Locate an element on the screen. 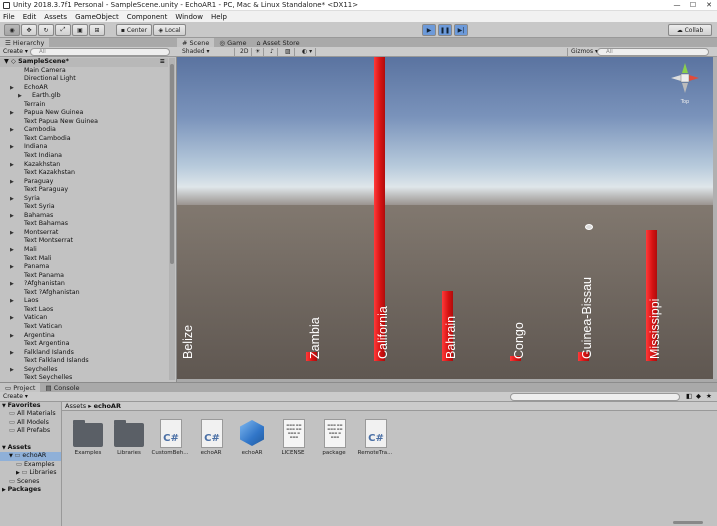  asset-item: Examples is located at coordinates (88, 437).